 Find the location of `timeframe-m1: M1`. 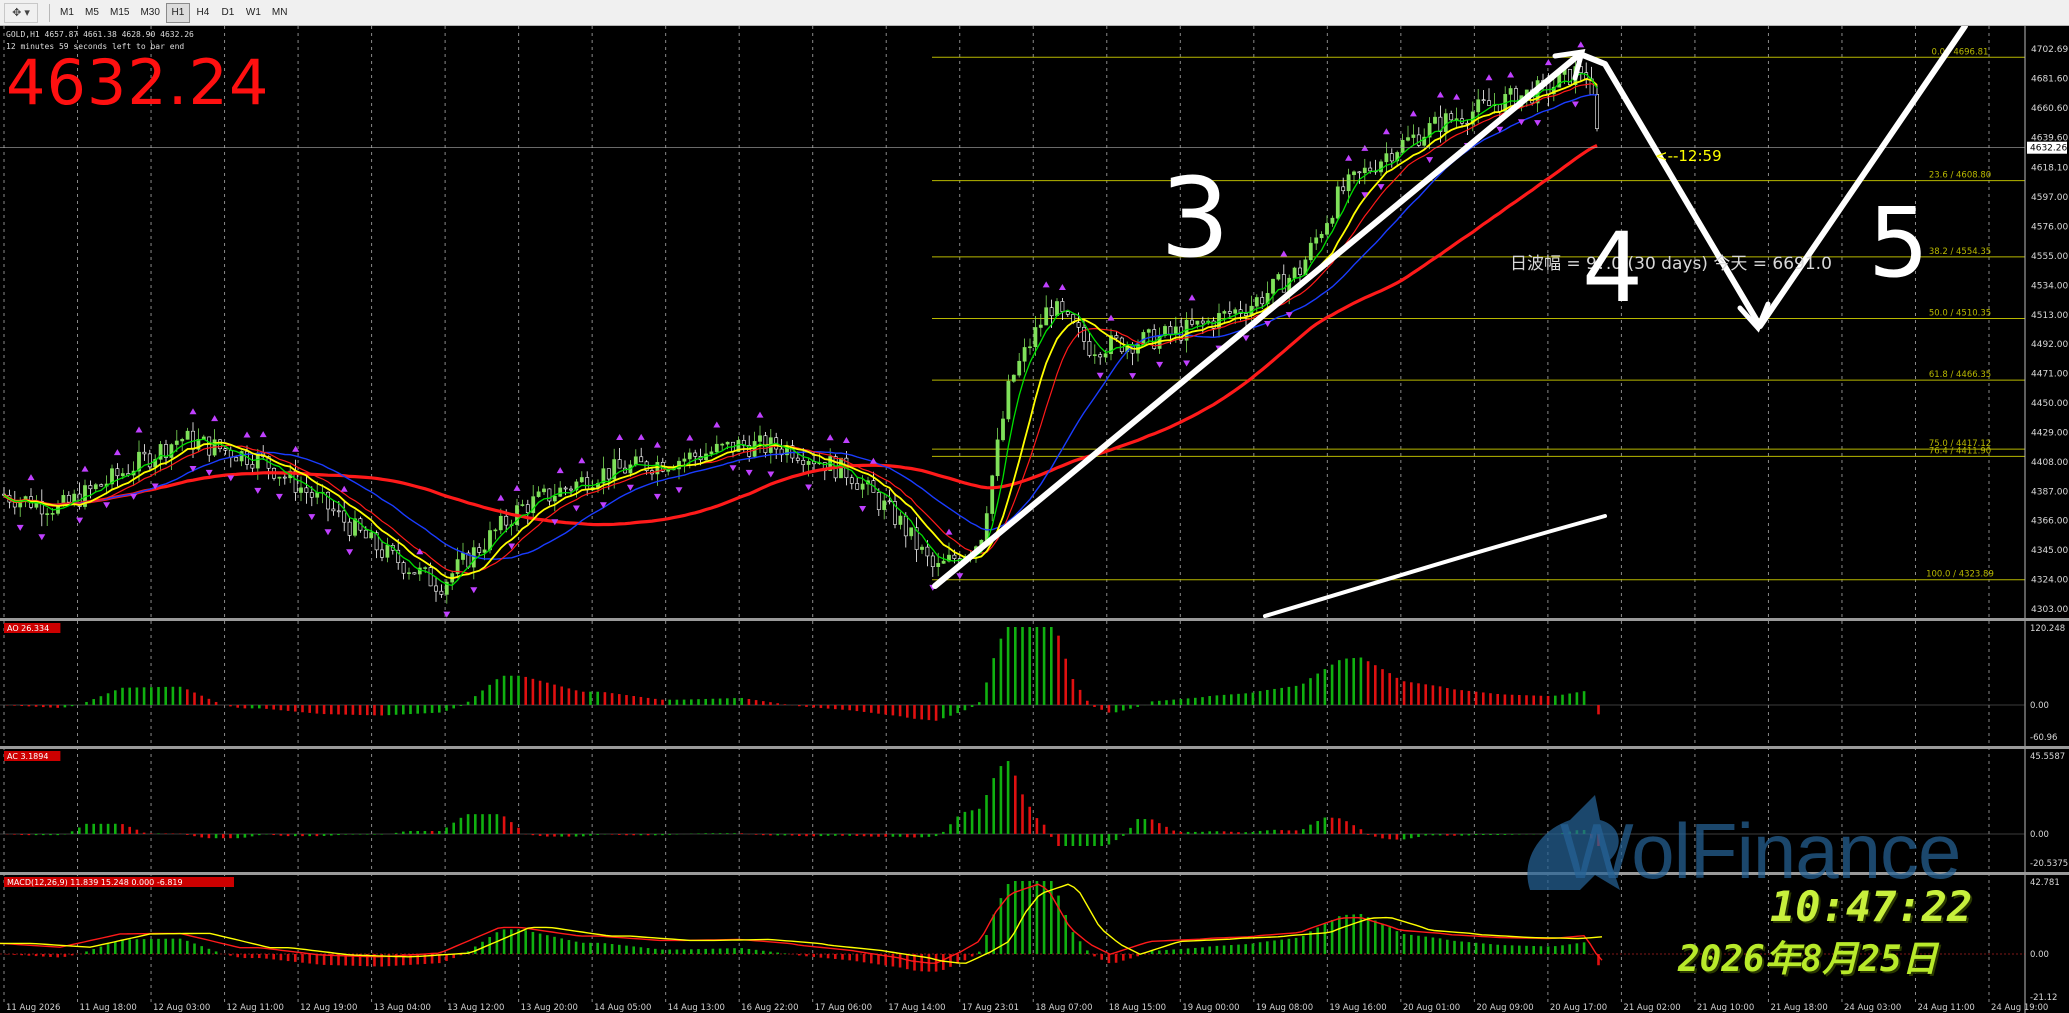

timeframe-m1: M1 is located at coordinates (67, 13).